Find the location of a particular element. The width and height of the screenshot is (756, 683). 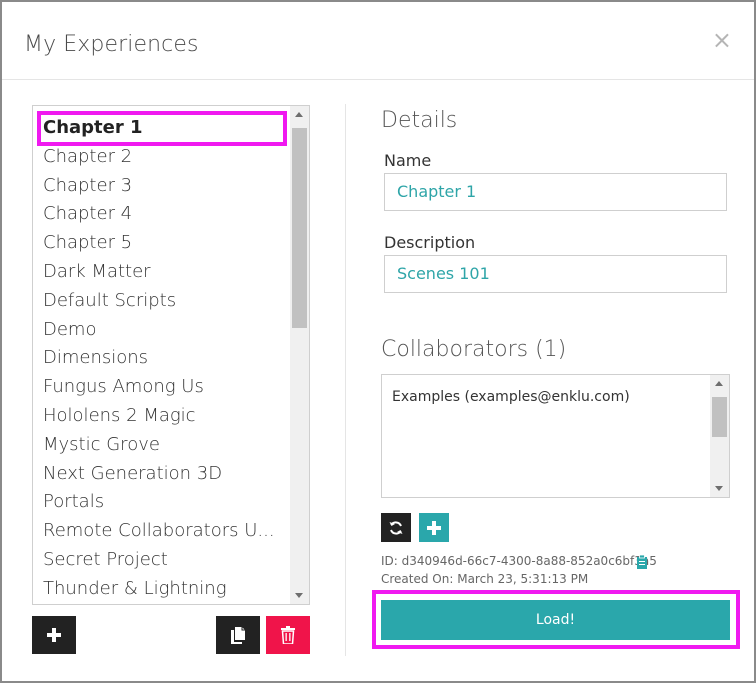

details-heading: Details is located at coordinates (419, 120).